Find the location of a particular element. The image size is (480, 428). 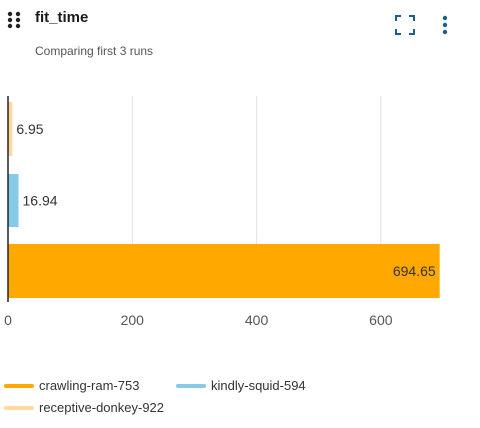

legend-label: kindly-squid-594 is located at coordinates (258, 385).